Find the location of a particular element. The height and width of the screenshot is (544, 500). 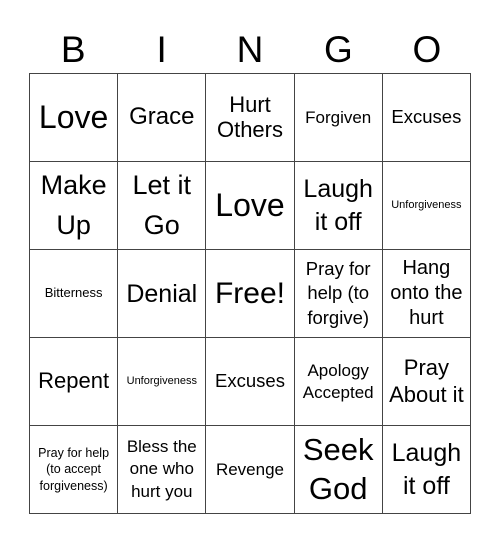

bingo-cell: Pray for help (to forgive) is located at coordinates (338, 294).